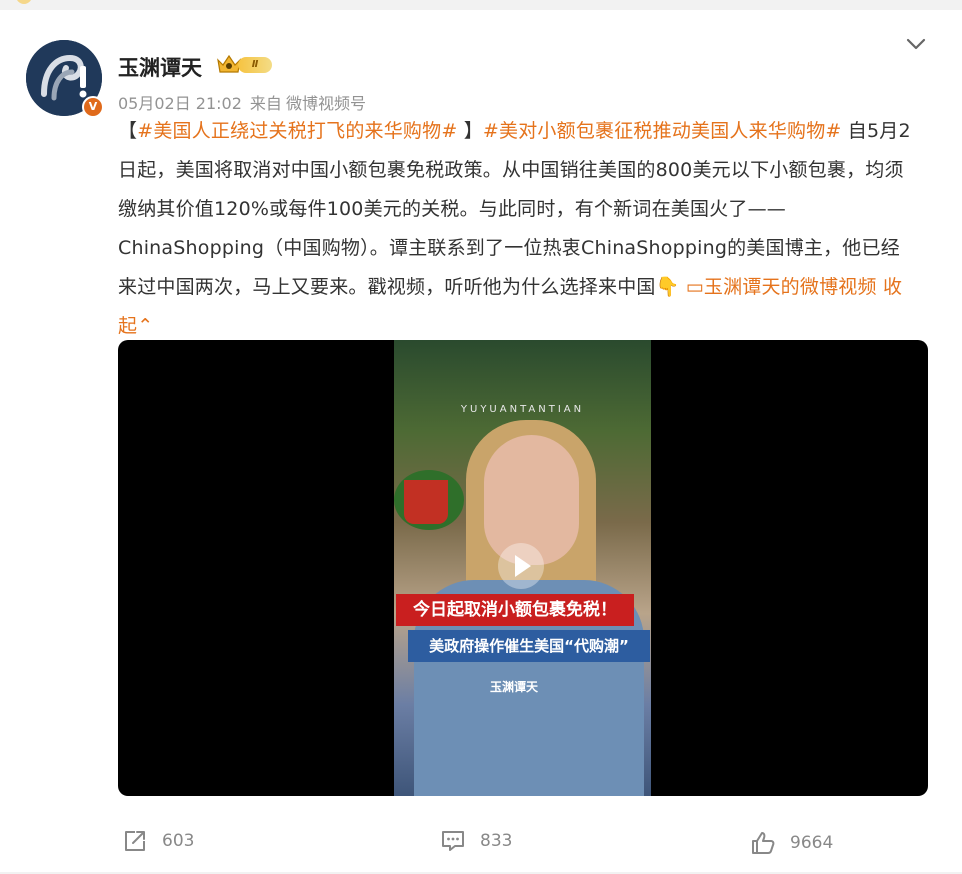 This screenshot has height=874, width=962. I want to click on video-logo: 玉渊谭天, so click(514, 687).